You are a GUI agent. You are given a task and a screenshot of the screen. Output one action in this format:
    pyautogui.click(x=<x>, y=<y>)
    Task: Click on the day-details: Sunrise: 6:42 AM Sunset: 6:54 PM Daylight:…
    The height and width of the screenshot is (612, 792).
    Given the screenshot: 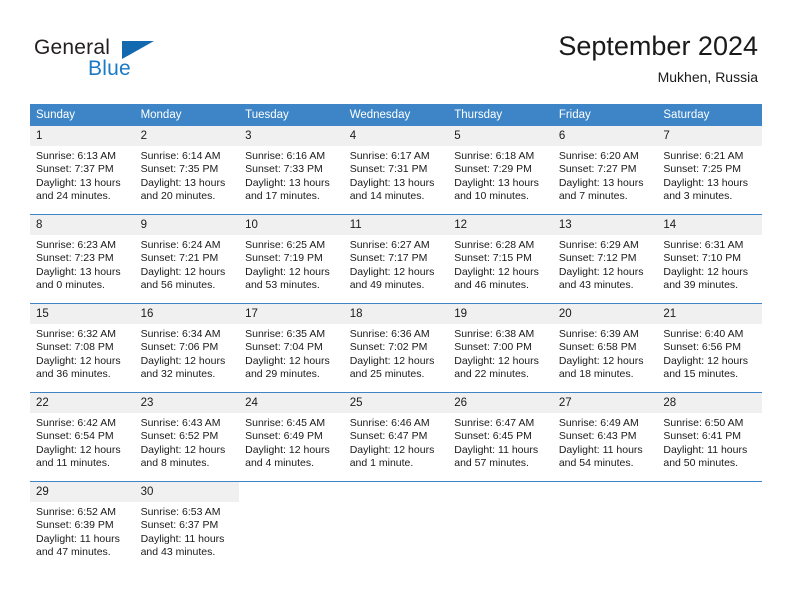 What is the action you would take?
    pyautogui.click(x=82, y=441)
    